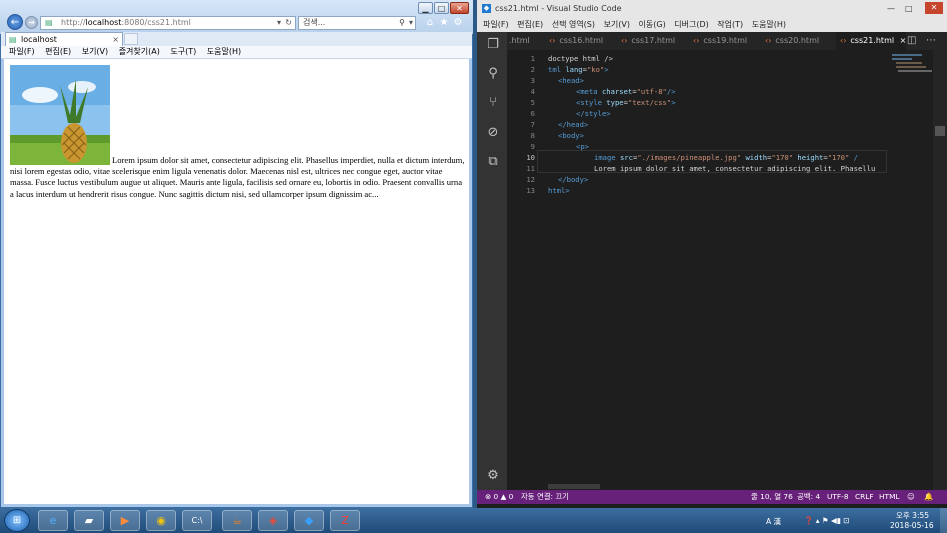 The image size is (947, 533). I want to click on vs-menu-go: 이동(G), so click(652, 24).